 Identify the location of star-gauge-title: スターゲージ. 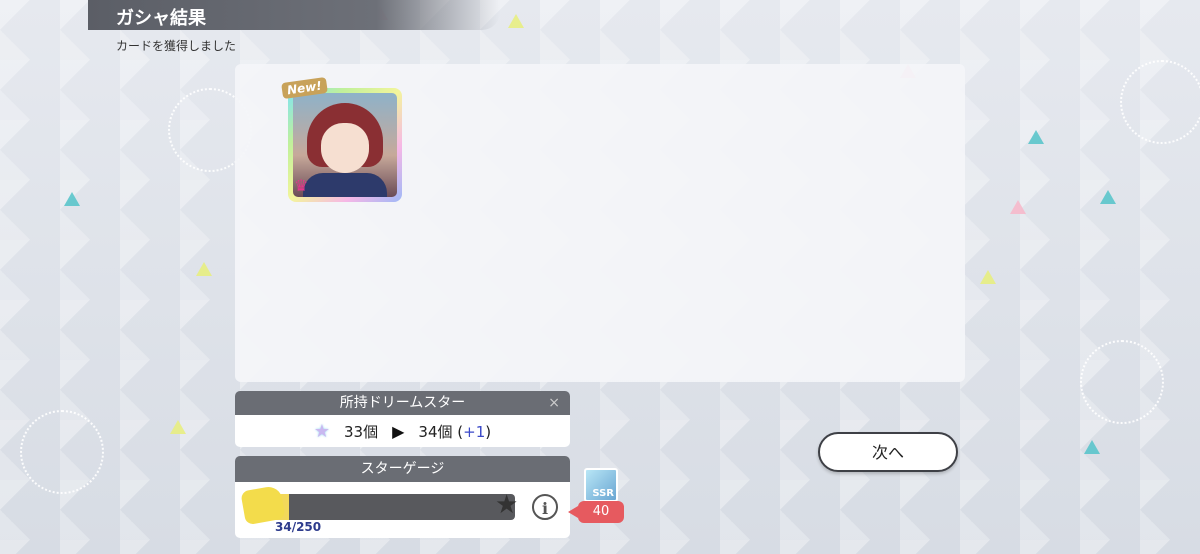
(402, 469).